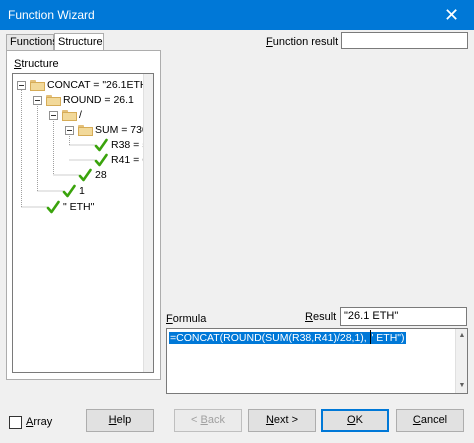 The height and width of the screenshot is (443, 474). I want to click on tree-node-r38: R38 = 53.8, so click(83, 145).